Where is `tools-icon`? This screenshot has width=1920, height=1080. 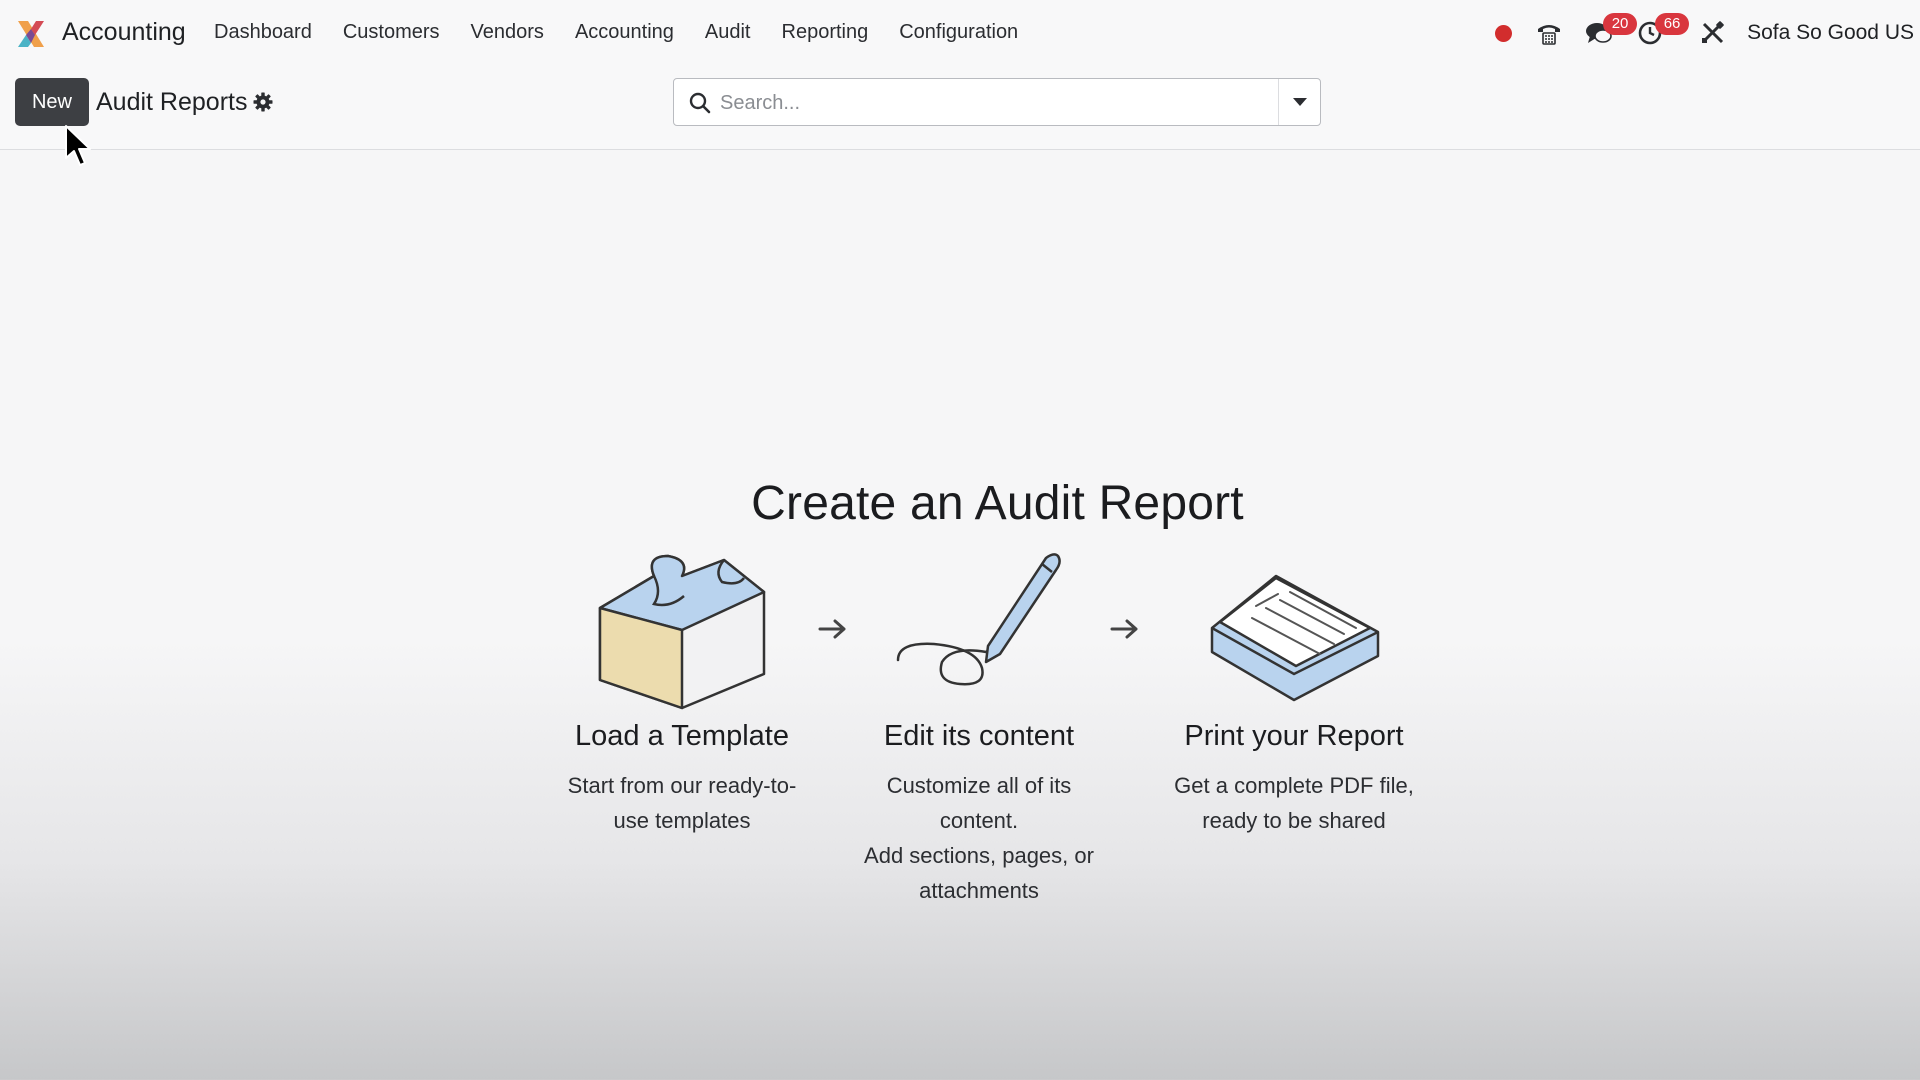 tools-icon is located at coordinates (1713, 32).